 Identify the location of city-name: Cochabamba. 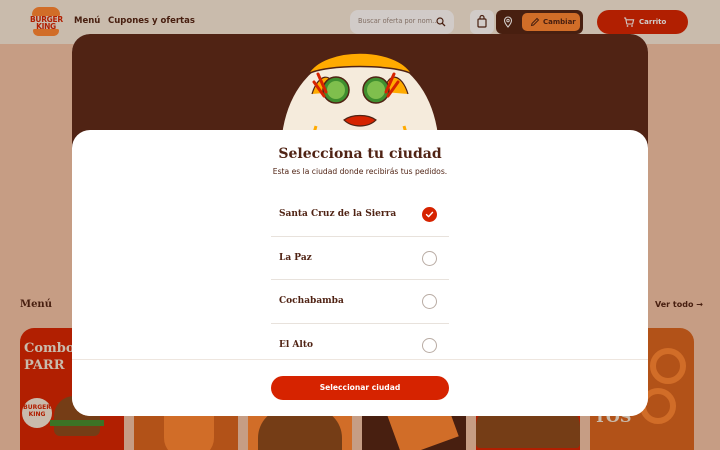
(311, 301).